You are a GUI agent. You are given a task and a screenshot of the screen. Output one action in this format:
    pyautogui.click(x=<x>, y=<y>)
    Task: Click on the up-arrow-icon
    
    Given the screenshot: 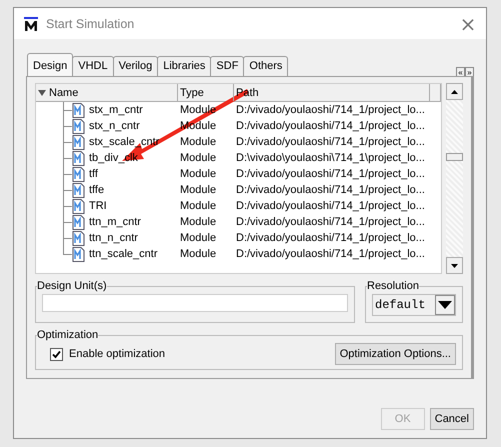 What is the action you would take?
    pyautogui.click(x=454, y=92)
    